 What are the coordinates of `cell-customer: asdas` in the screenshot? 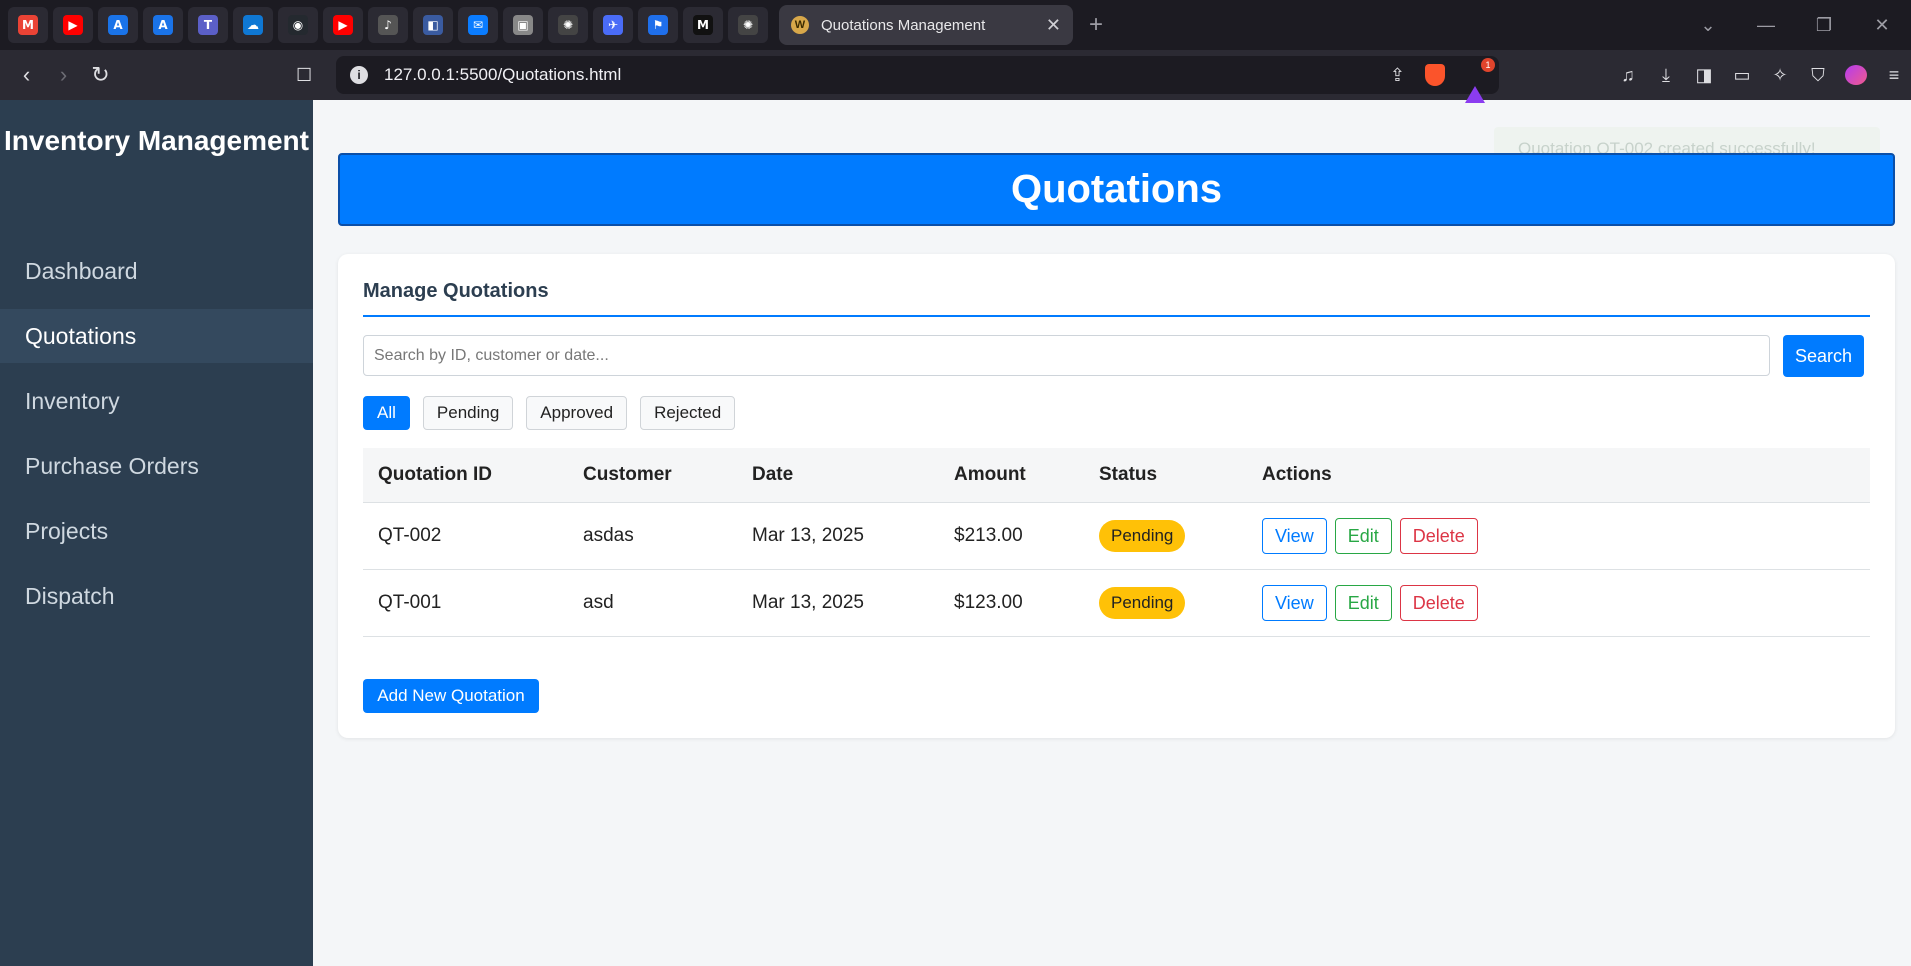 It's located at (652, 535).